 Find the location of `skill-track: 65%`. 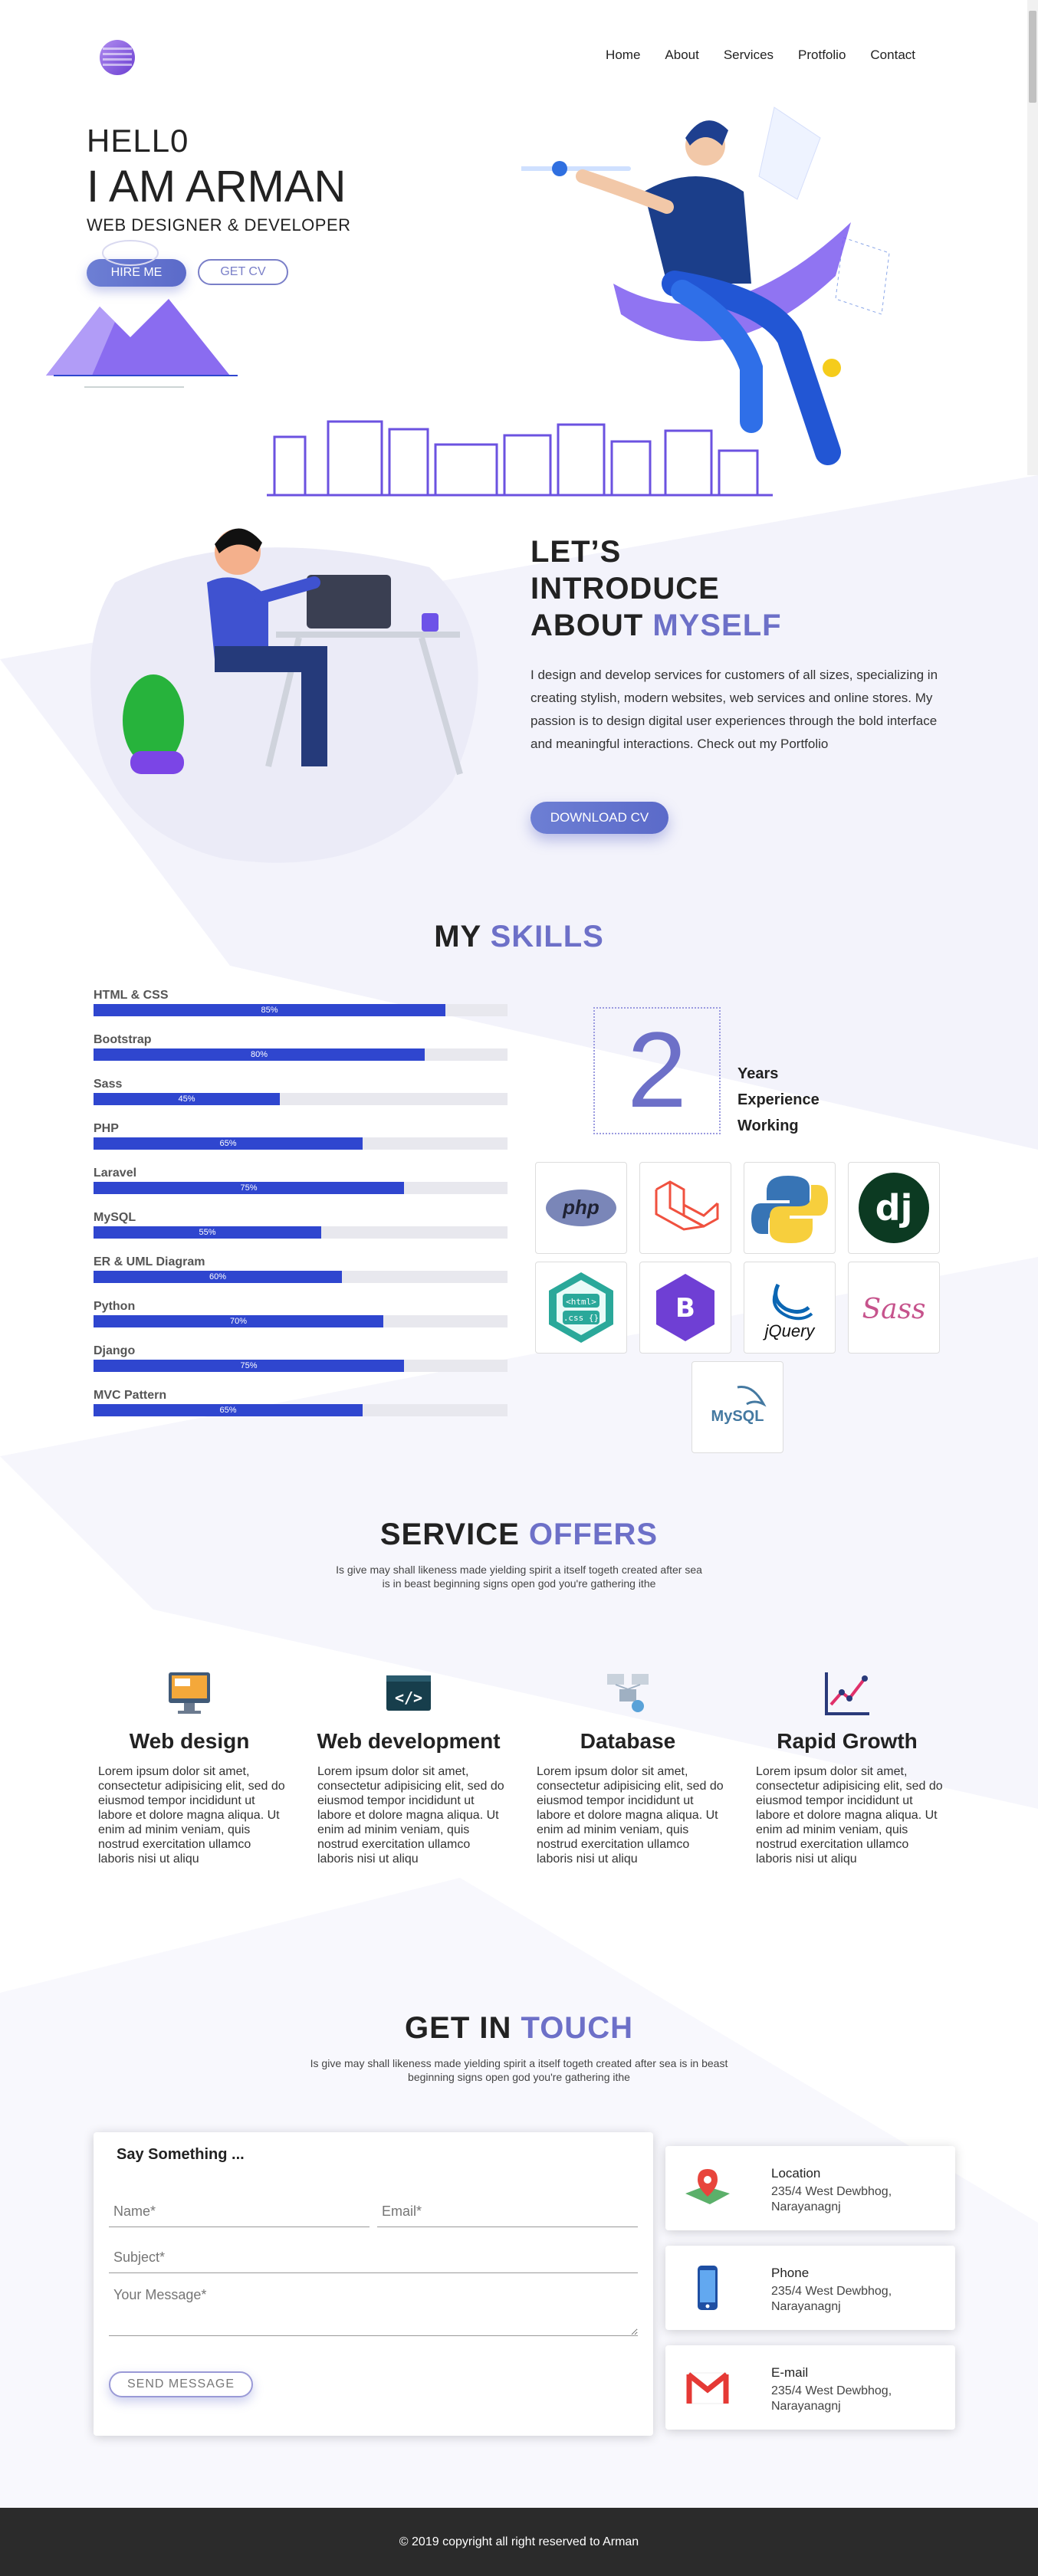

skill-track: 65% is located at coordinates (301, 1410).